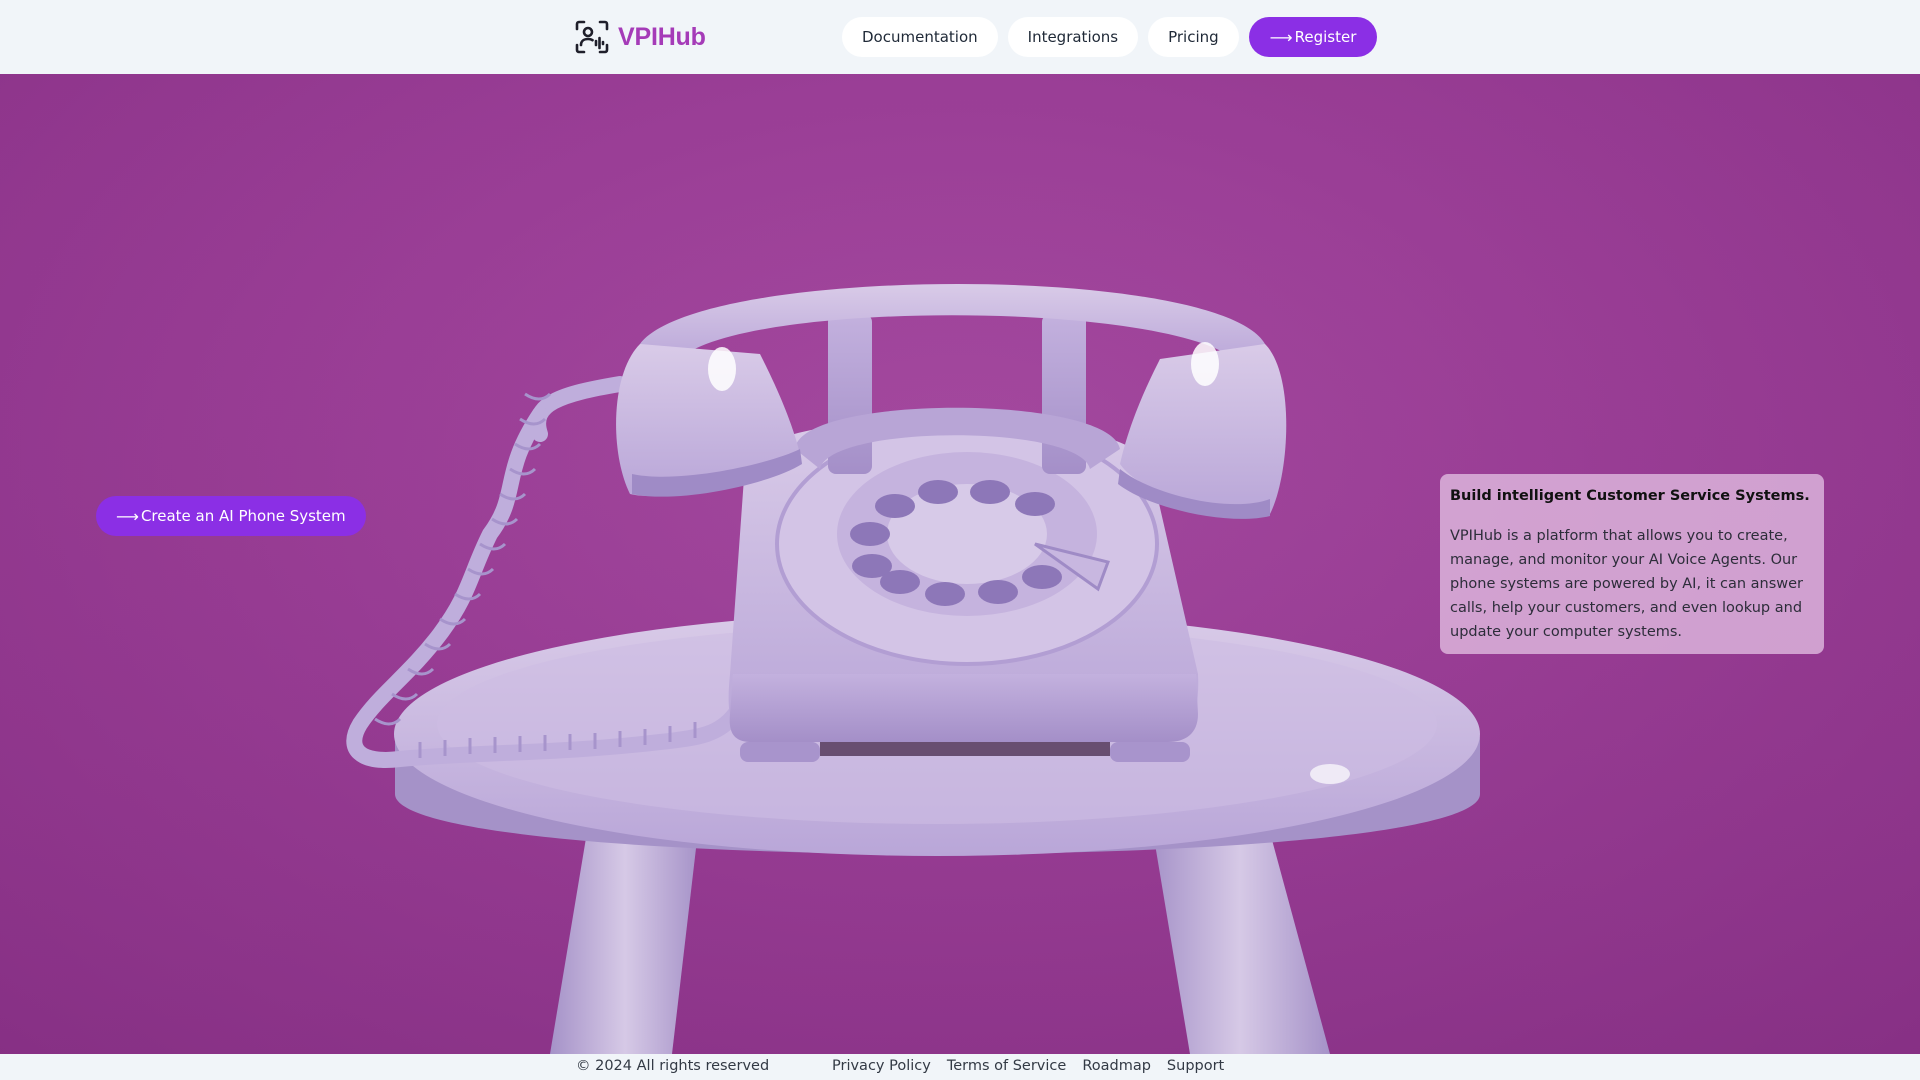  What do you see at coordinates (592, 37) in the screenshot?
I see `face-scan-microphone-icon` at bounding box center [592, 37].